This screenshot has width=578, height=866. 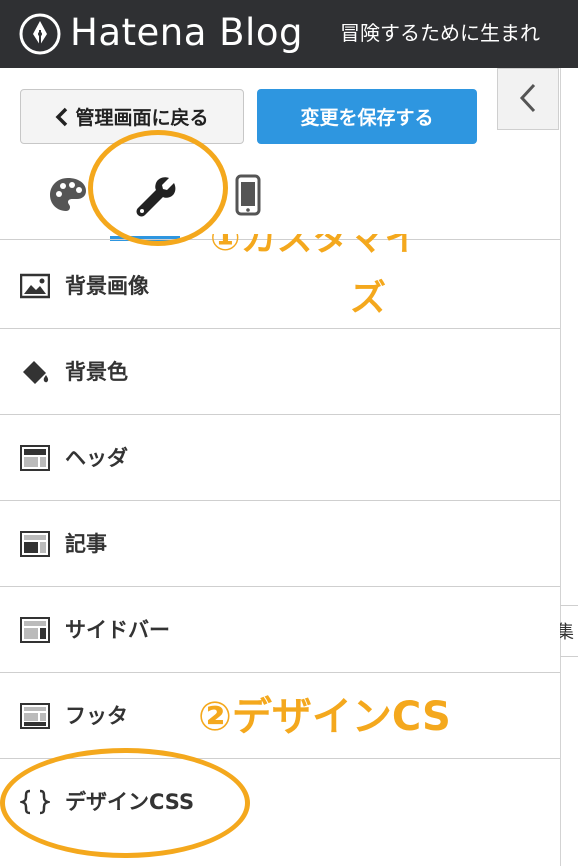 What do you see at coordinates (35, 630) in the screenshot?
I see `layout-sidebar-icon` at bounding box center [35, 630].